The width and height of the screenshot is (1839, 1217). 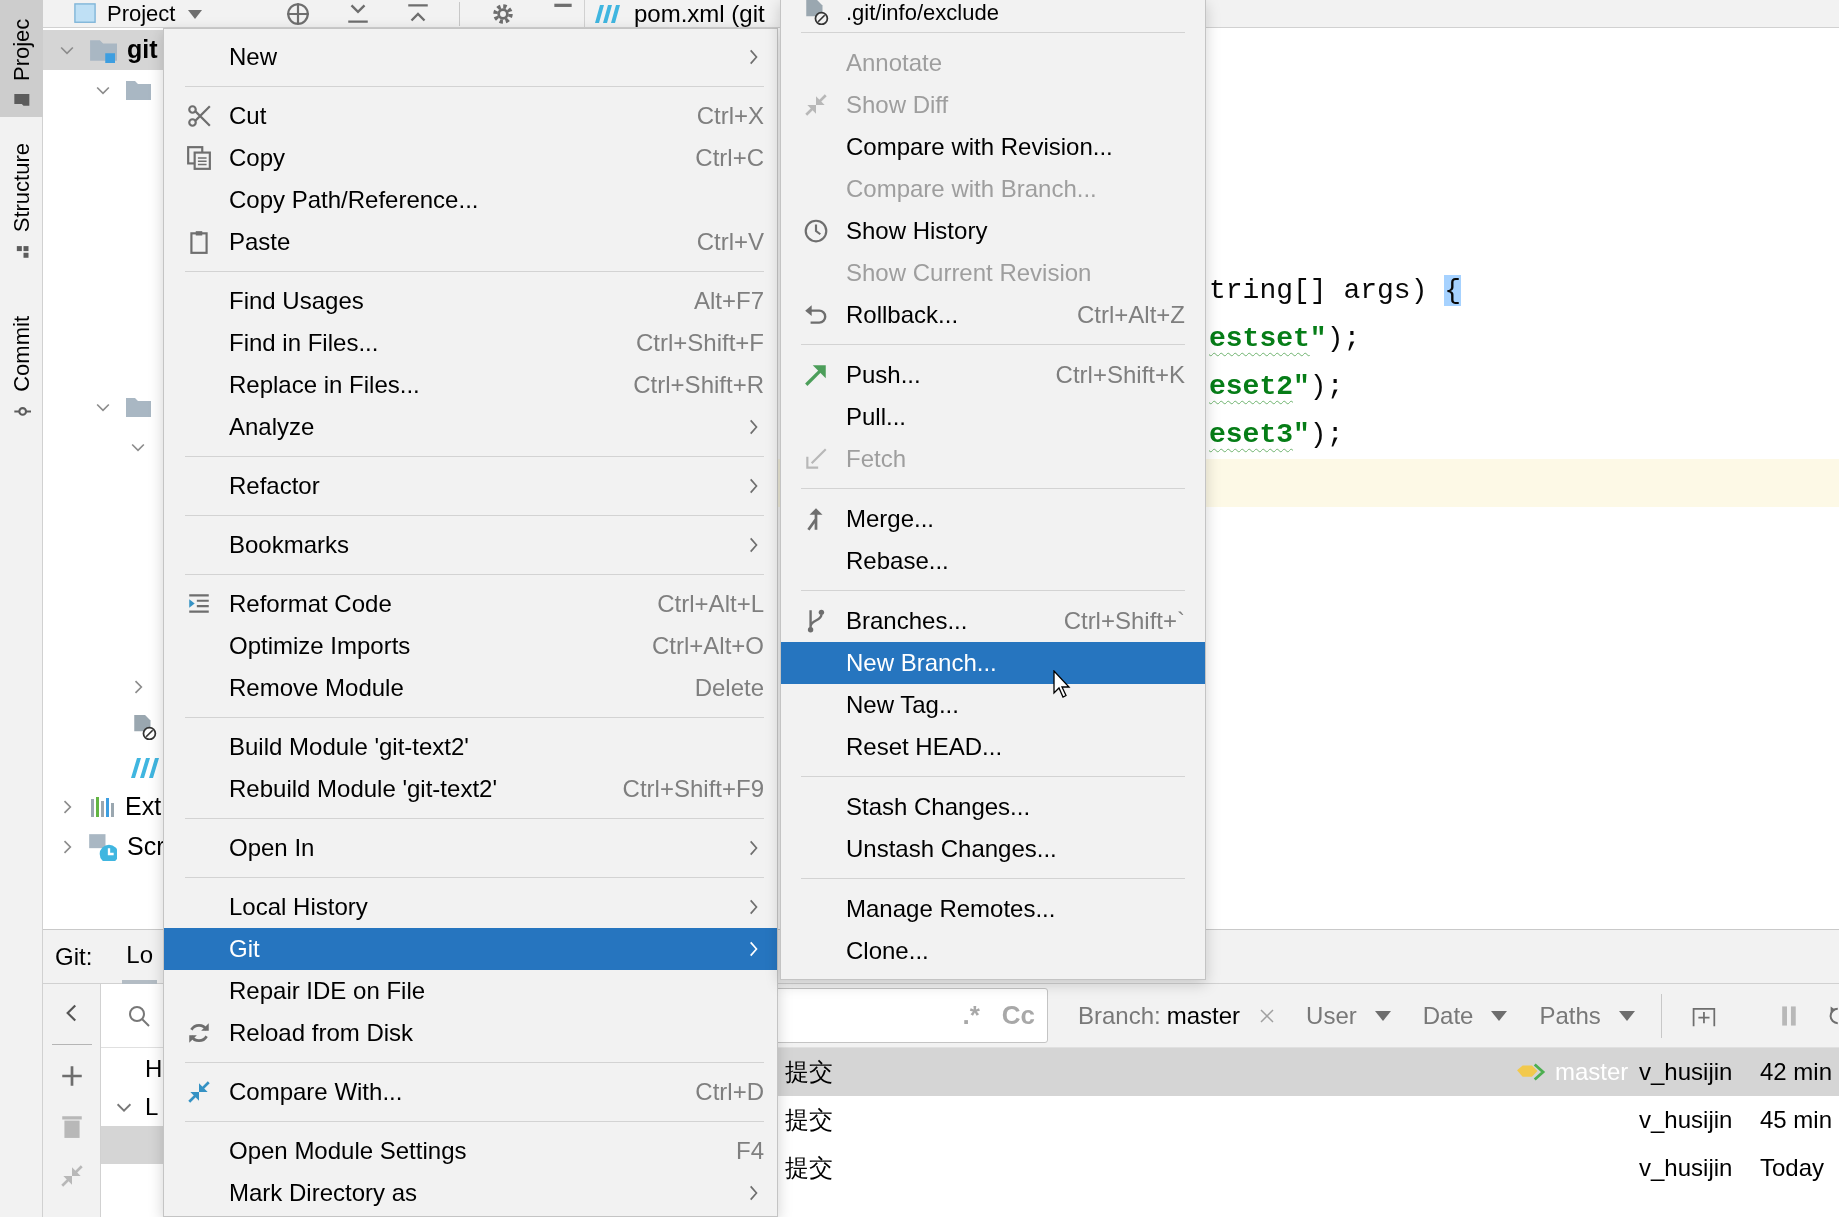 I want to click on shortcut-text: F4, so click(x=750, y=1151).